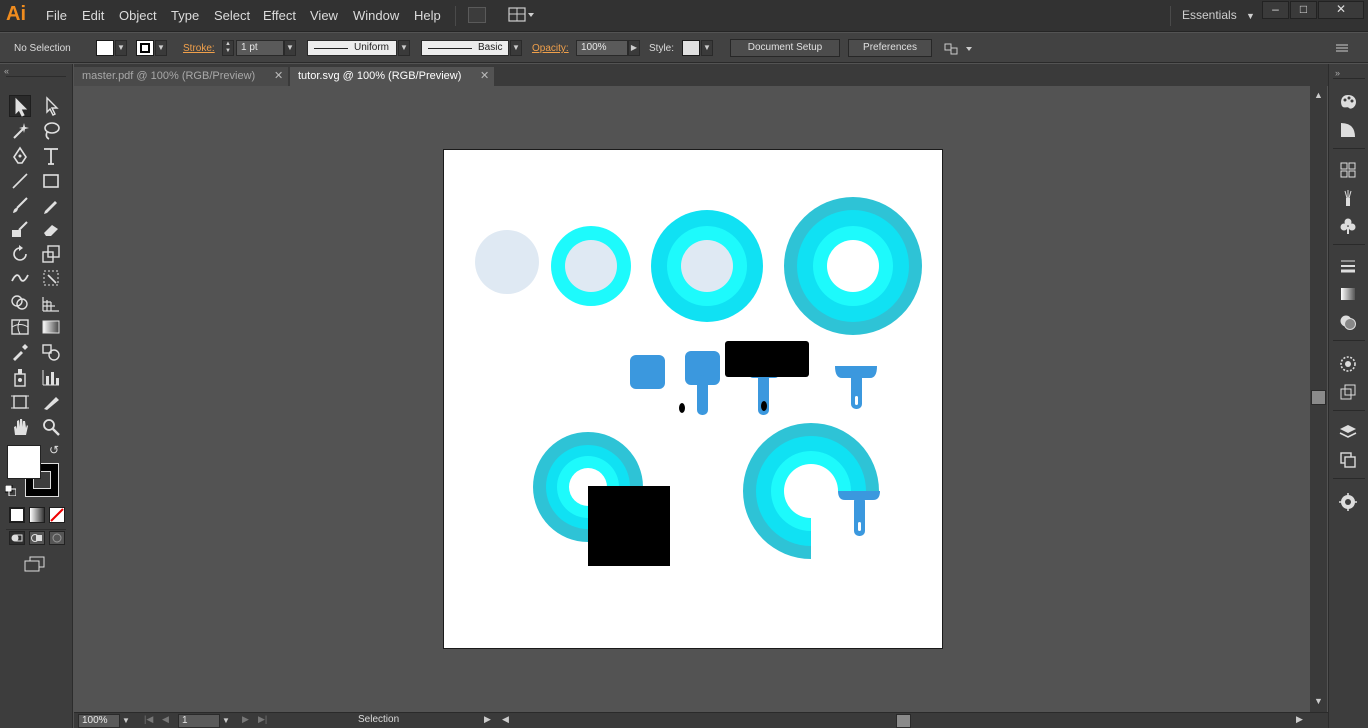 The image size is (1368, 728). What do you see at coordinates (1348, 392) in the screenshot?
I see `graphic-styles-icon` at bounding box center [1348, 392].